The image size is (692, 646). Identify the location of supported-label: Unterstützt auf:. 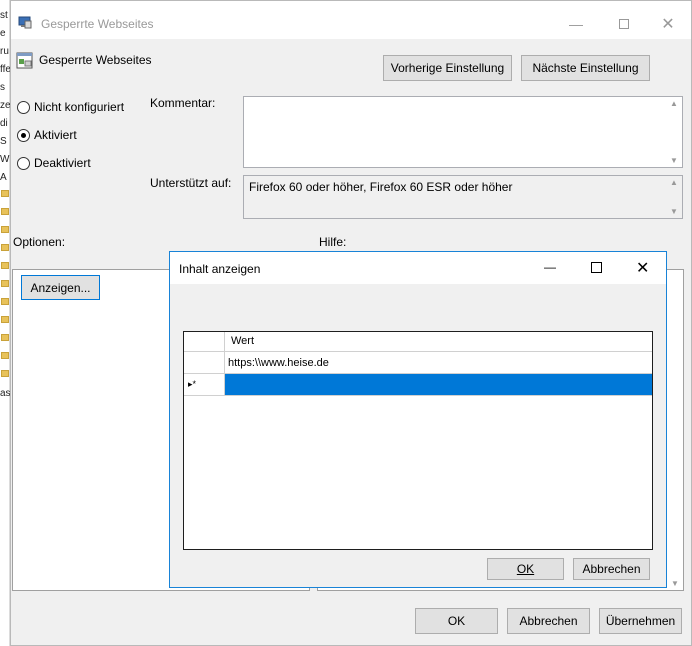
(191, 183).